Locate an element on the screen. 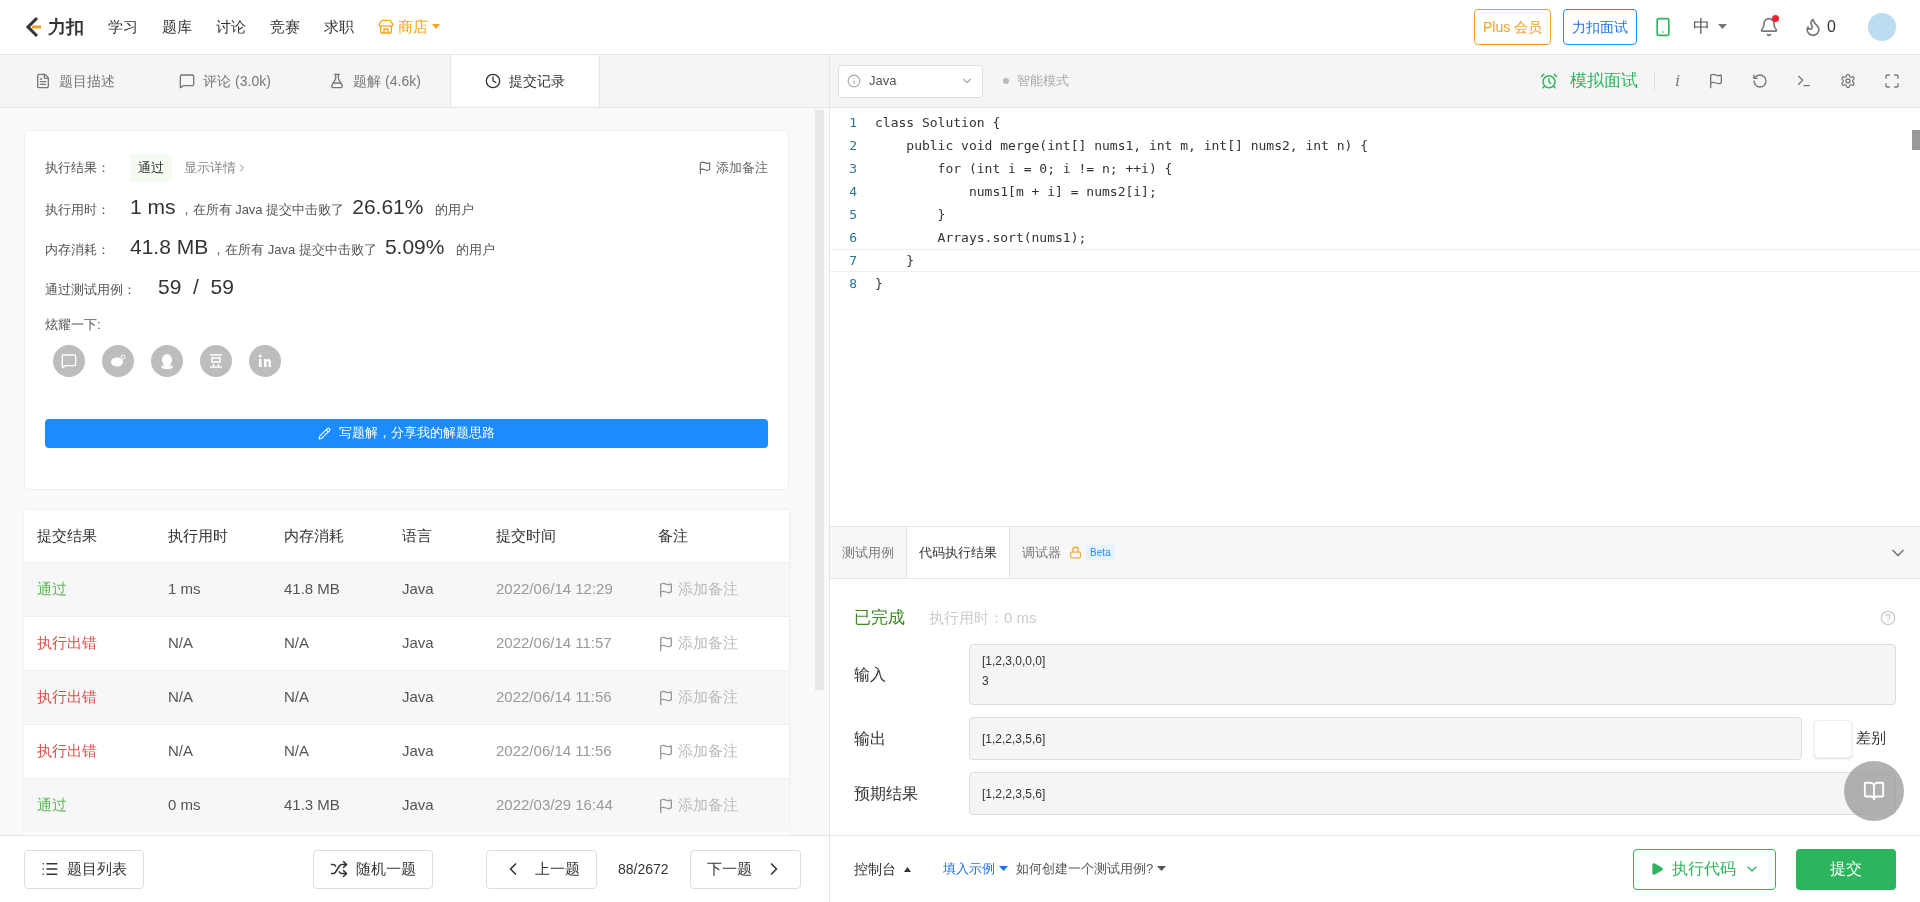 The width and height of the screenshot is (1920, 902). write-solution-button: 写题解，分享我的解题思路 is located at coordinates (406, 433).